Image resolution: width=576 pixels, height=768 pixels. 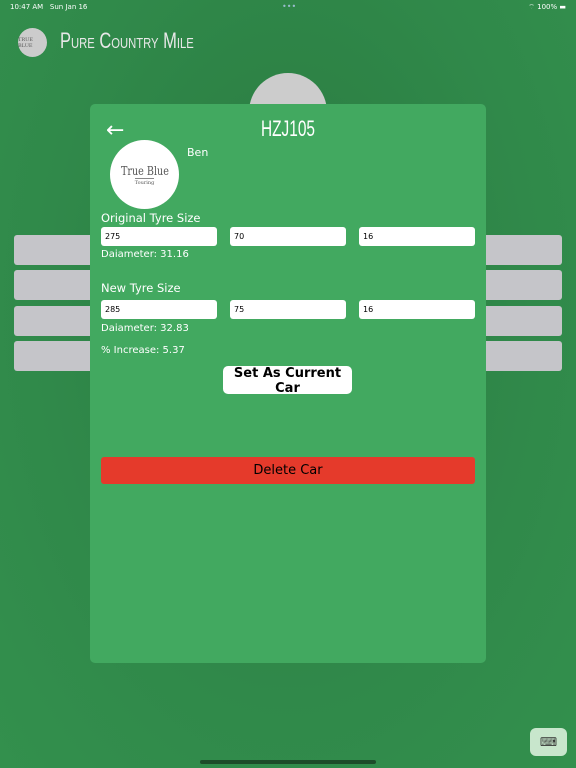 What do you see at coordinates (151, 218) in the screenshot?
I see `original-tyre-label: Original Tyre Size` at bounding box center [151, 218].